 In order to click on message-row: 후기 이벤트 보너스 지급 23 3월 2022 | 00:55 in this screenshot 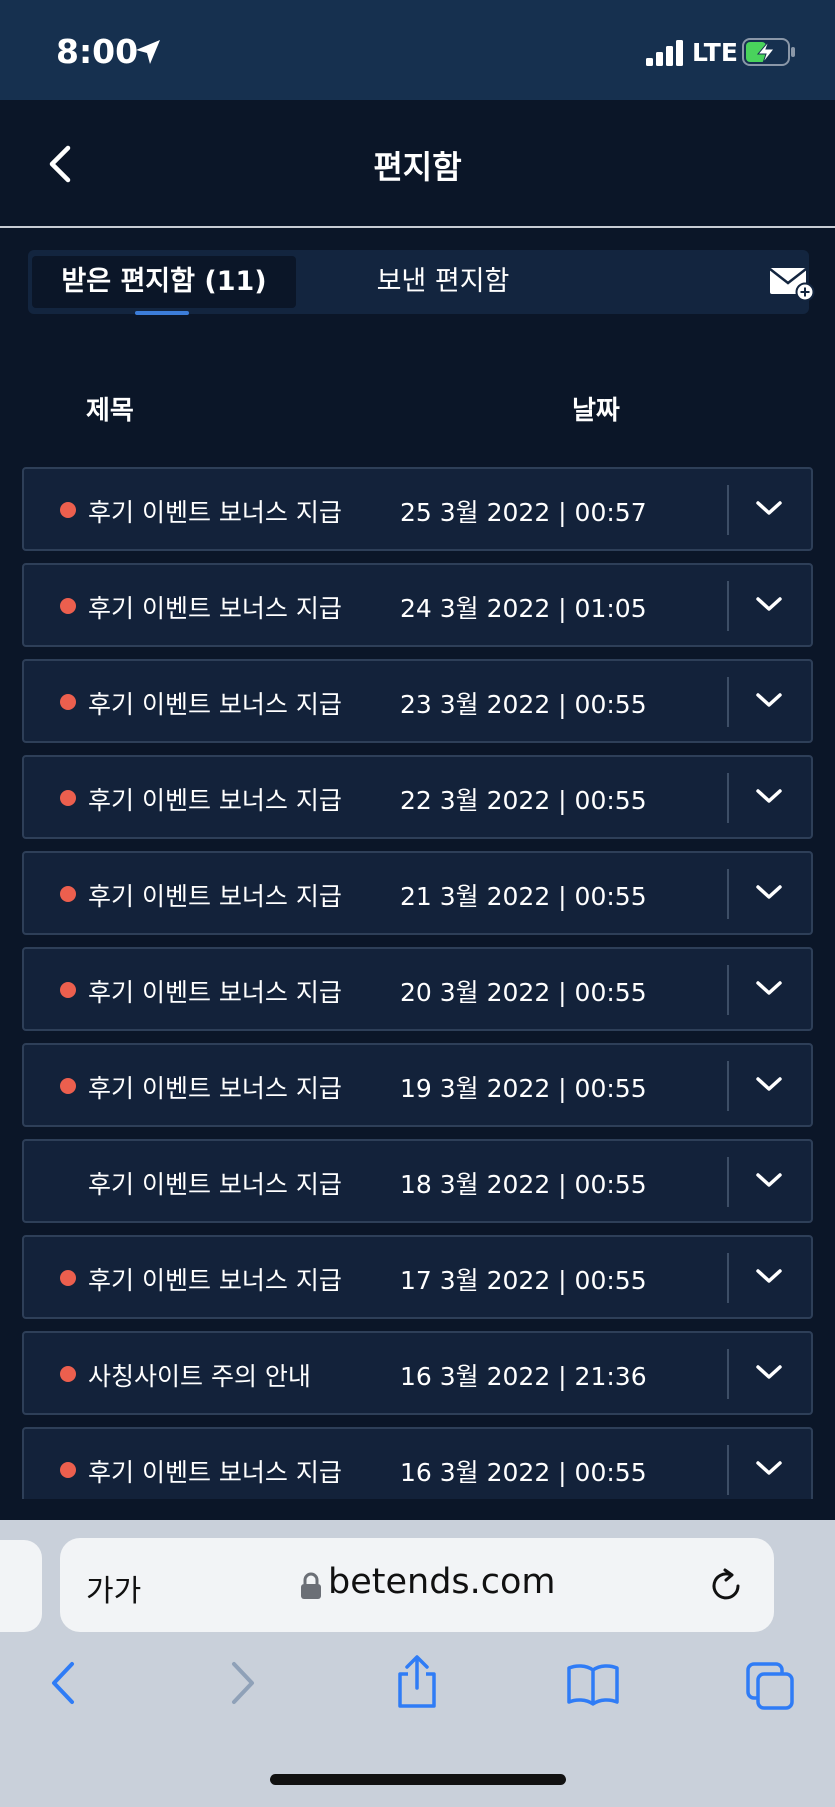, I will do `click(417, 701)`.